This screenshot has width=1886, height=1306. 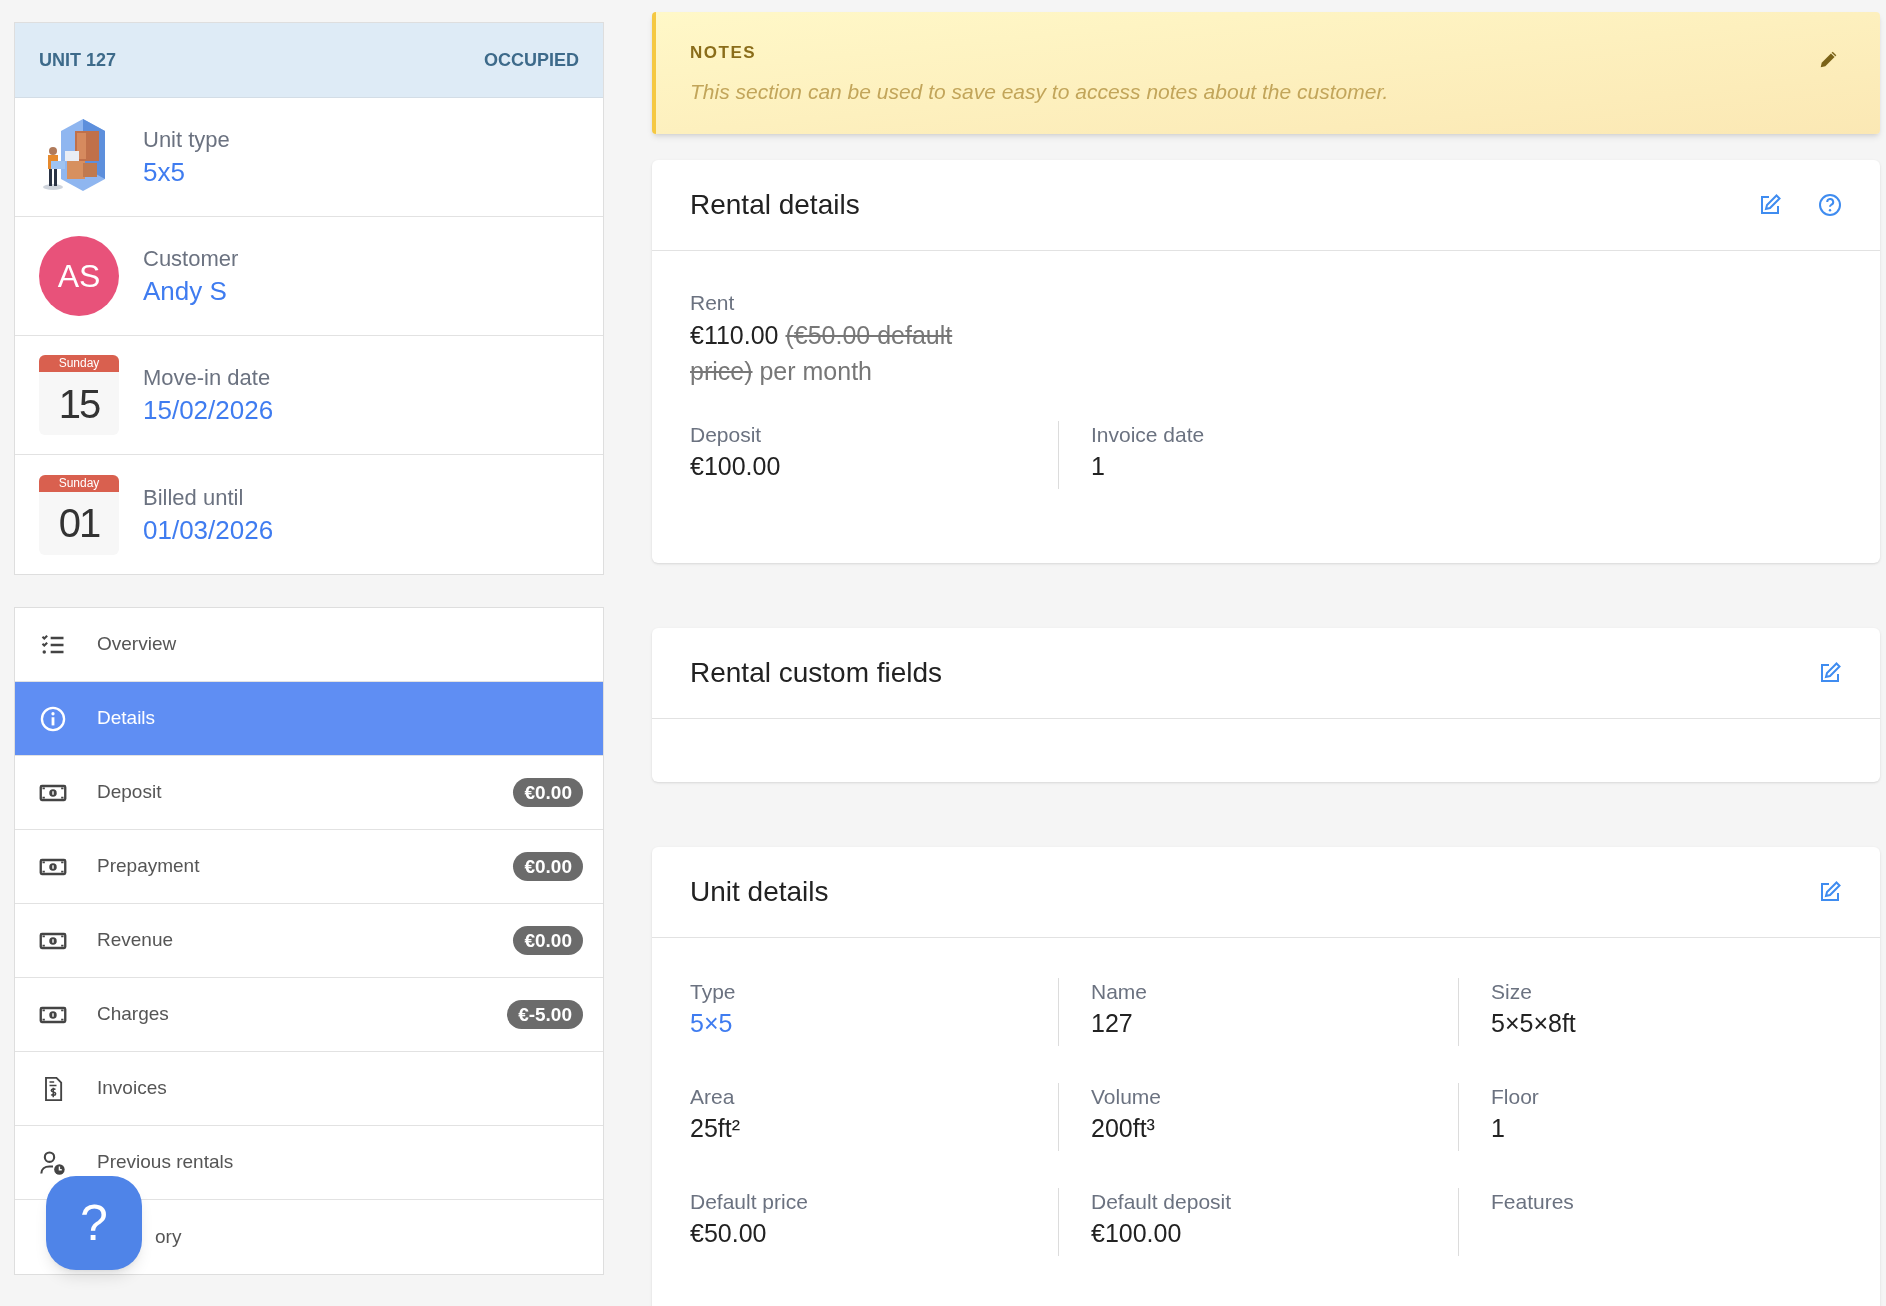 I want to click on field-value: €50.00, so click(x=728, y=1233).